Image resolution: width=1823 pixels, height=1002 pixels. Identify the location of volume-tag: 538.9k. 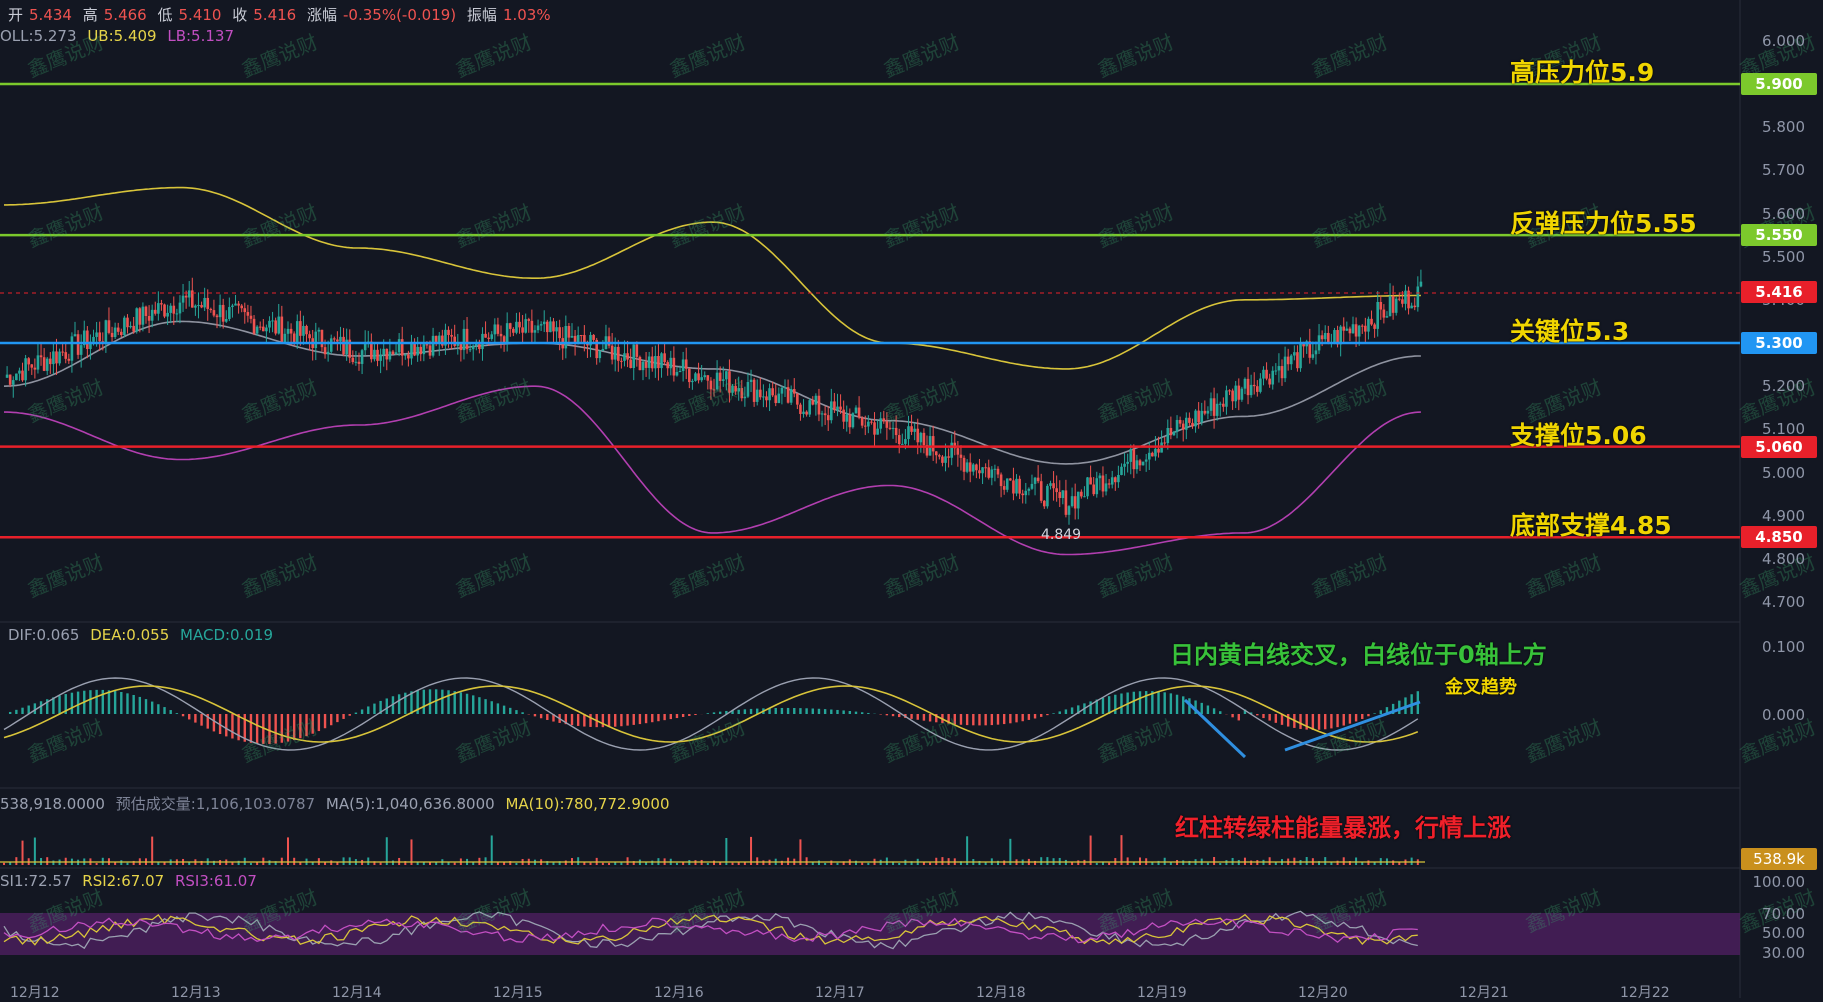
(1779, 859).